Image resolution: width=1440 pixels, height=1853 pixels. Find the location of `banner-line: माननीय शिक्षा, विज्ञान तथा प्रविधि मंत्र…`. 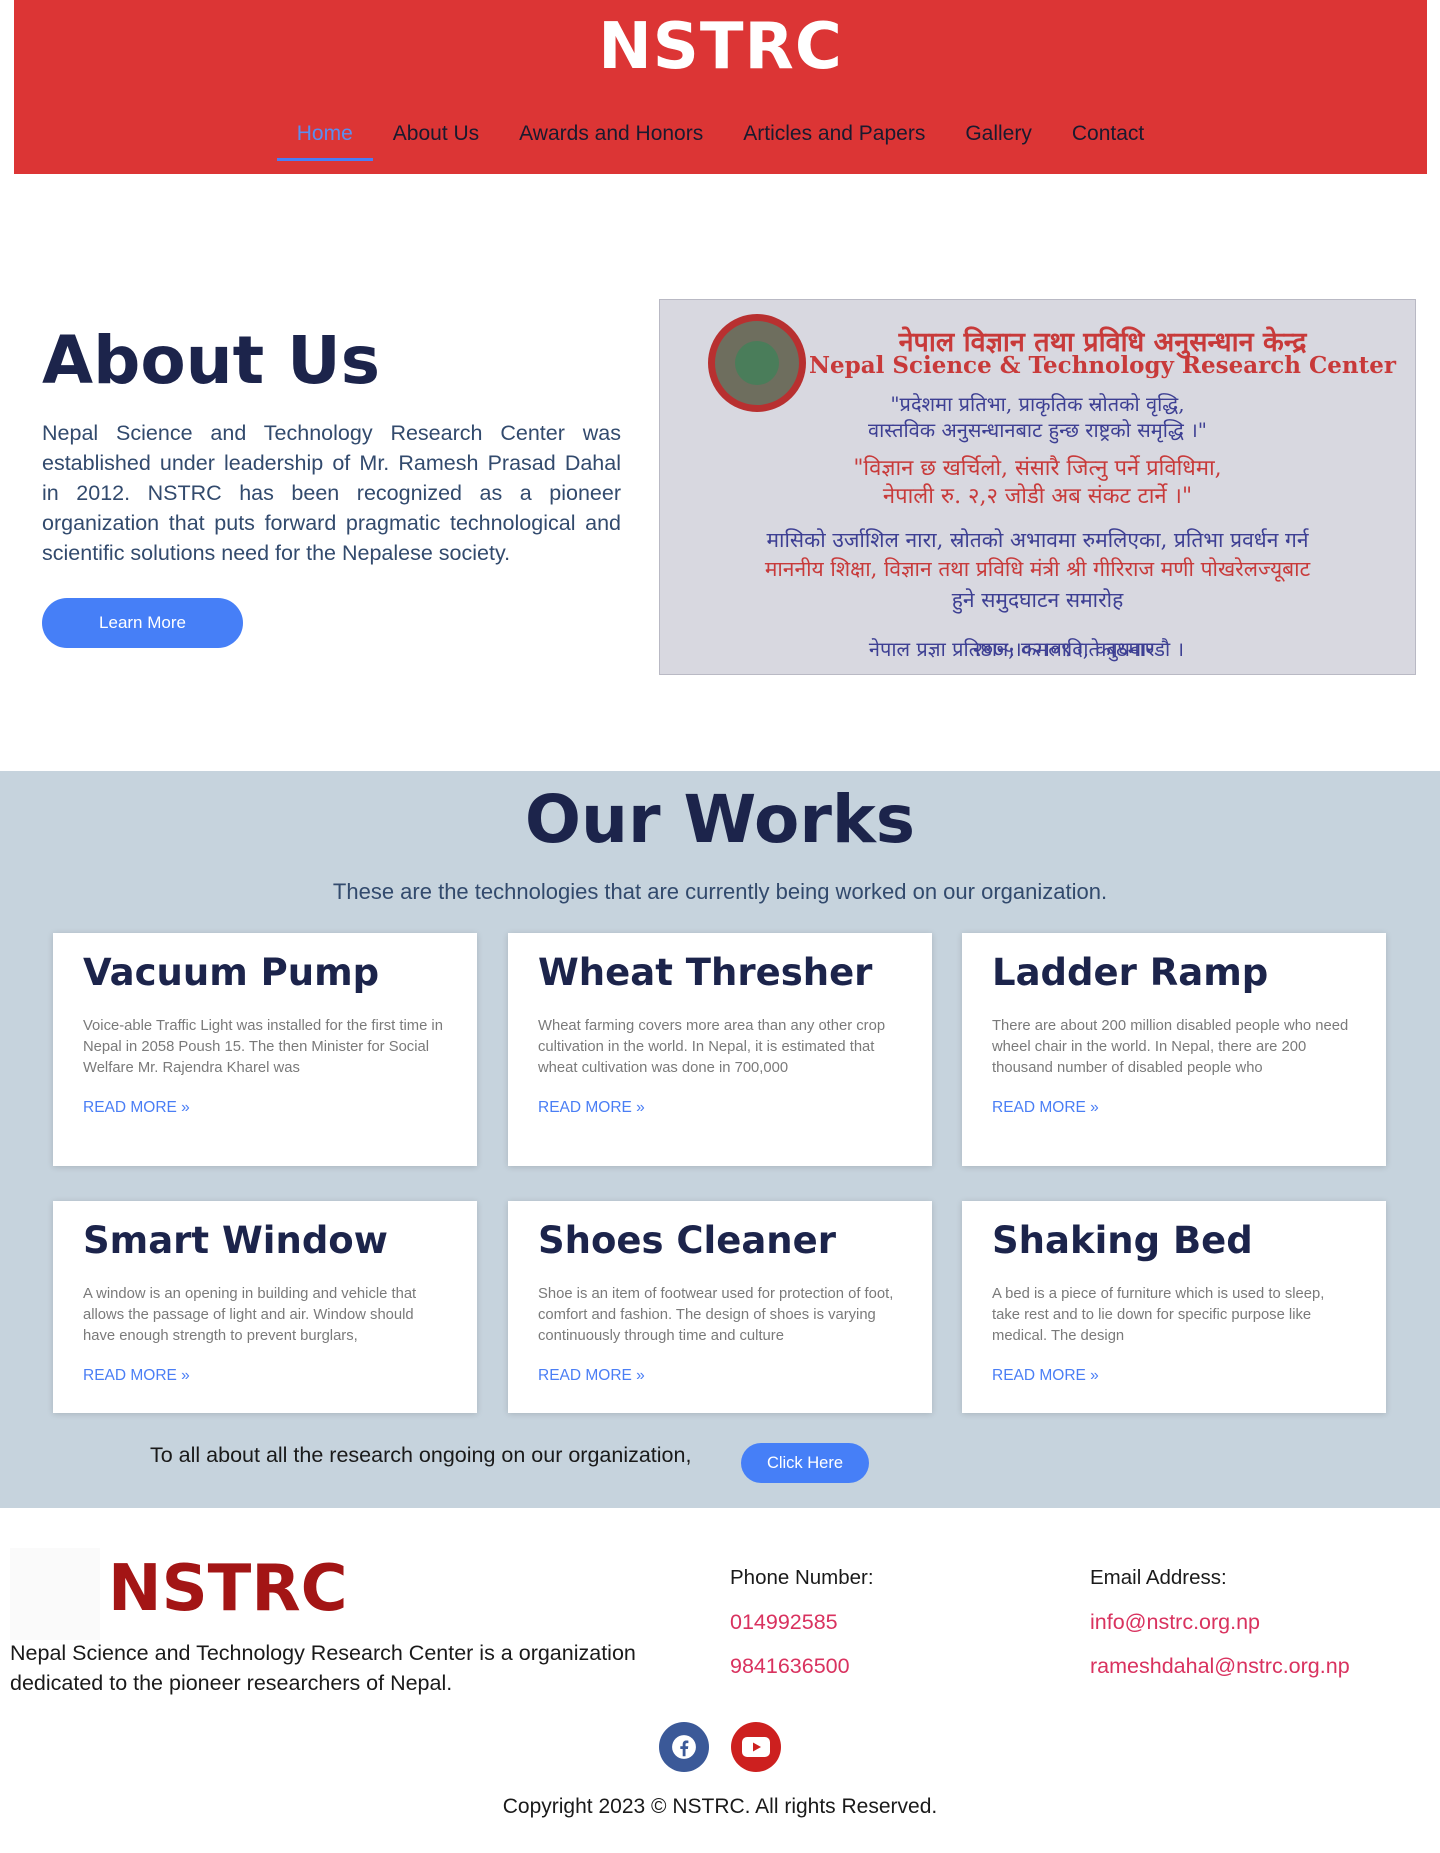

banner-line: माननीय शिक्षा, विज्ञान तथा प्रविधि मंत्र… is located at coordinates (1037, 569).